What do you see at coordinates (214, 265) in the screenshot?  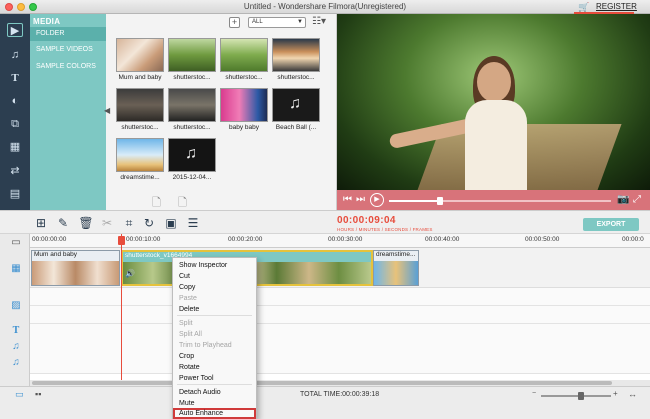 I see `context-menu-item-show-inspector: Show Inspector` at bounding box center [214, 265].